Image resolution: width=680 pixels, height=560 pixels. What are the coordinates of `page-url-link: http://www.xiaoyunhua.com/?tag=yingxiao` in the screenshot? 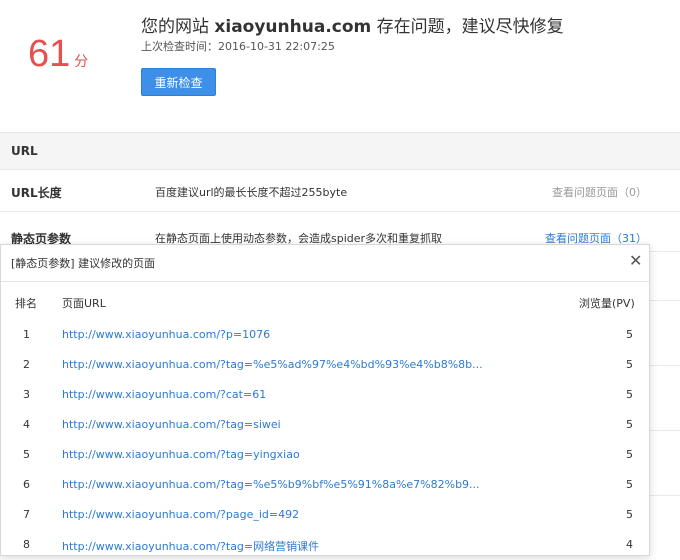 It's located at (181, 454).